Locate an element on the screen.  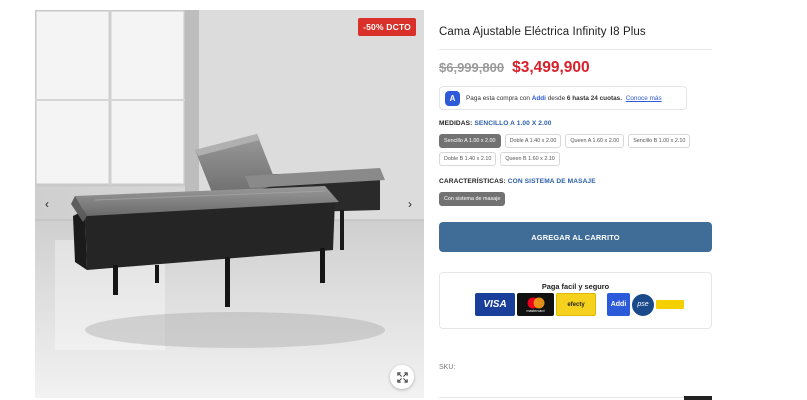
feature-option: Con sistema de masaje is located at coordinates (472, 199).